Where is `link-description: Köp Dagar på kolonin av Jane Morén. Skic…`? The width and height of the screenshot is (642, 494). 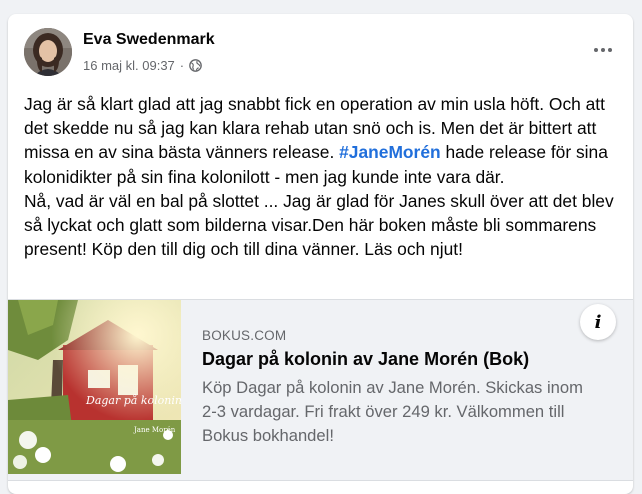 link-description: Köp Dagar på kolonin av Jane Morén. Skic… is located at coordinates (392, 411).